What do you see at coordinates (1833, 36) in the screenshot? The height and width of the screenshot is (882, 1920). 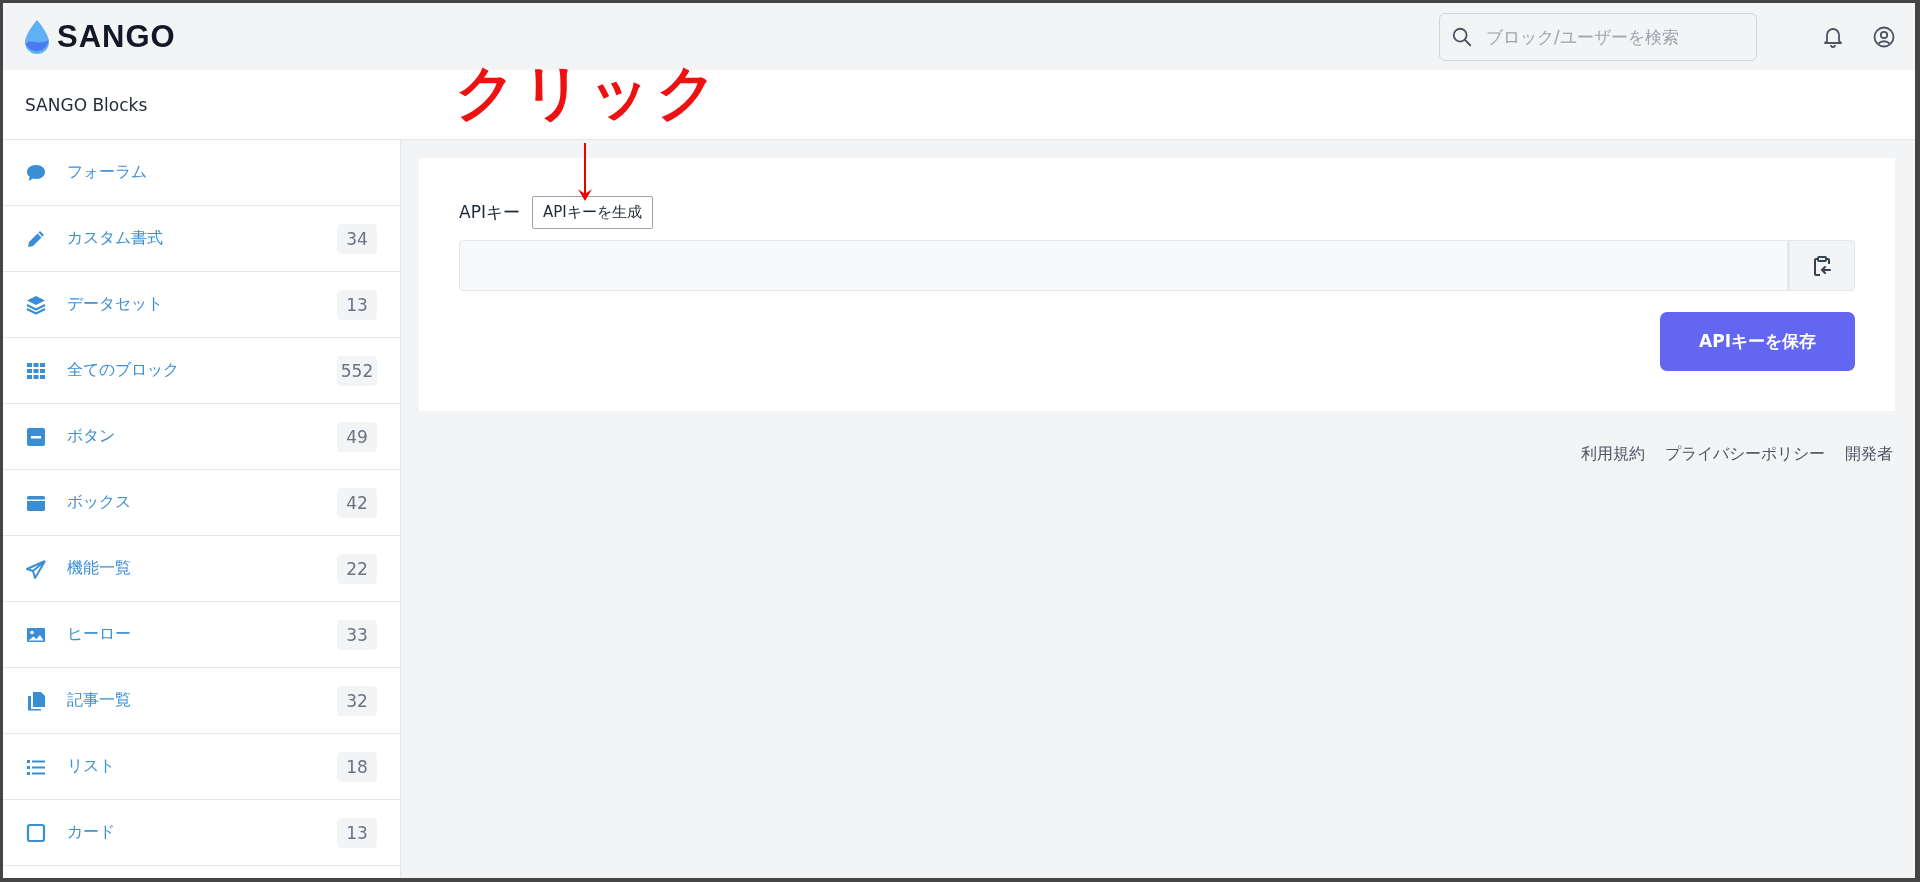 I see `bell-icon` at bounding box center [1833, 36].